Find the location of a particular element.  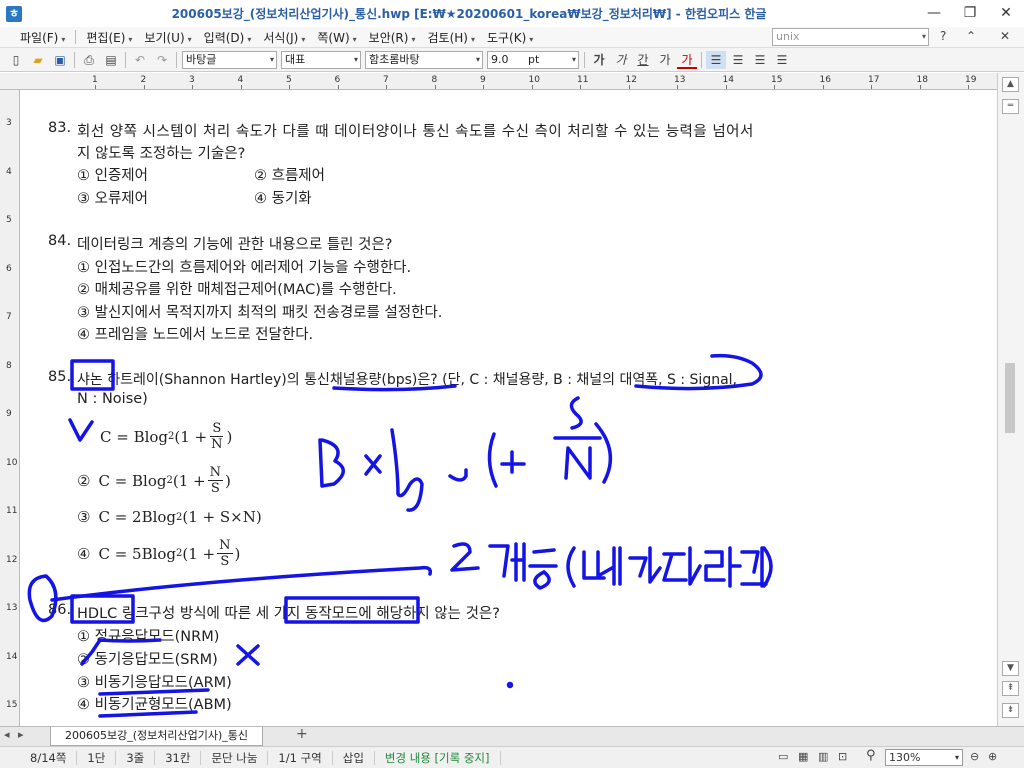

q84-option-1: ① 인접노드간의 흐름제어와 에러제어 기능을 수행한다. is located at coordinates (244, 268).